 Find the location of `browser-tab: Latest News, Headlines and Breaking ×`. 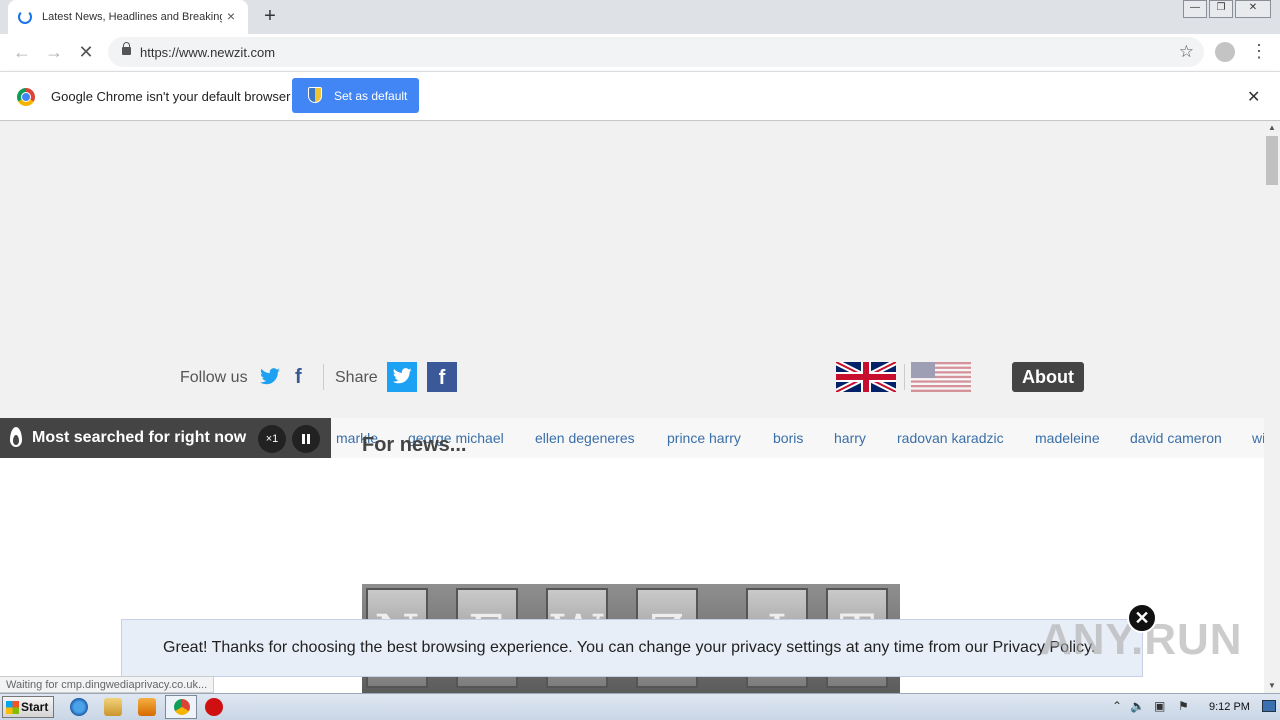

browser-tab: Latest News, Headlines and Breaking × is located at coordinates (128, 17).